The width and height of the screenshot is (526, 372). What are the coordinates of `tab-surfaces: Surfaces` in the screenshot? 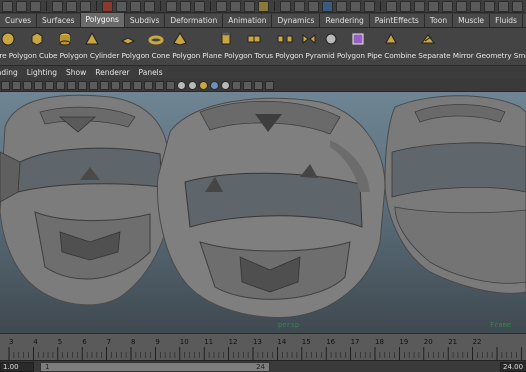 It's located at (59, 20).